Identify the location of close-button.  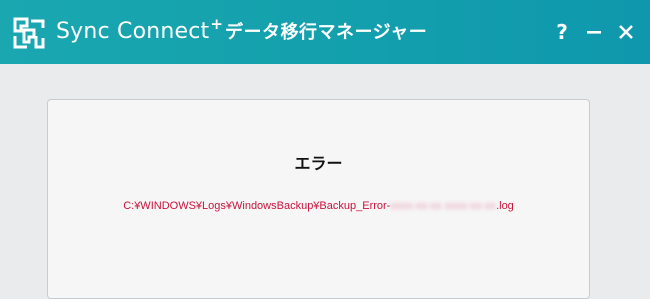
(626, 32).